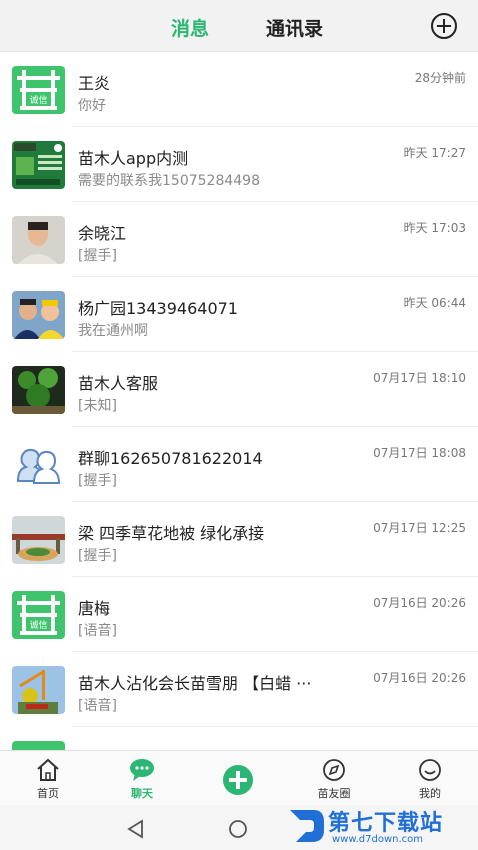 The image size is (478, 850). Describe the element at coordinates (419, 528) in the screenshot. I see `message-time: 07月17日 12:25` at that location.